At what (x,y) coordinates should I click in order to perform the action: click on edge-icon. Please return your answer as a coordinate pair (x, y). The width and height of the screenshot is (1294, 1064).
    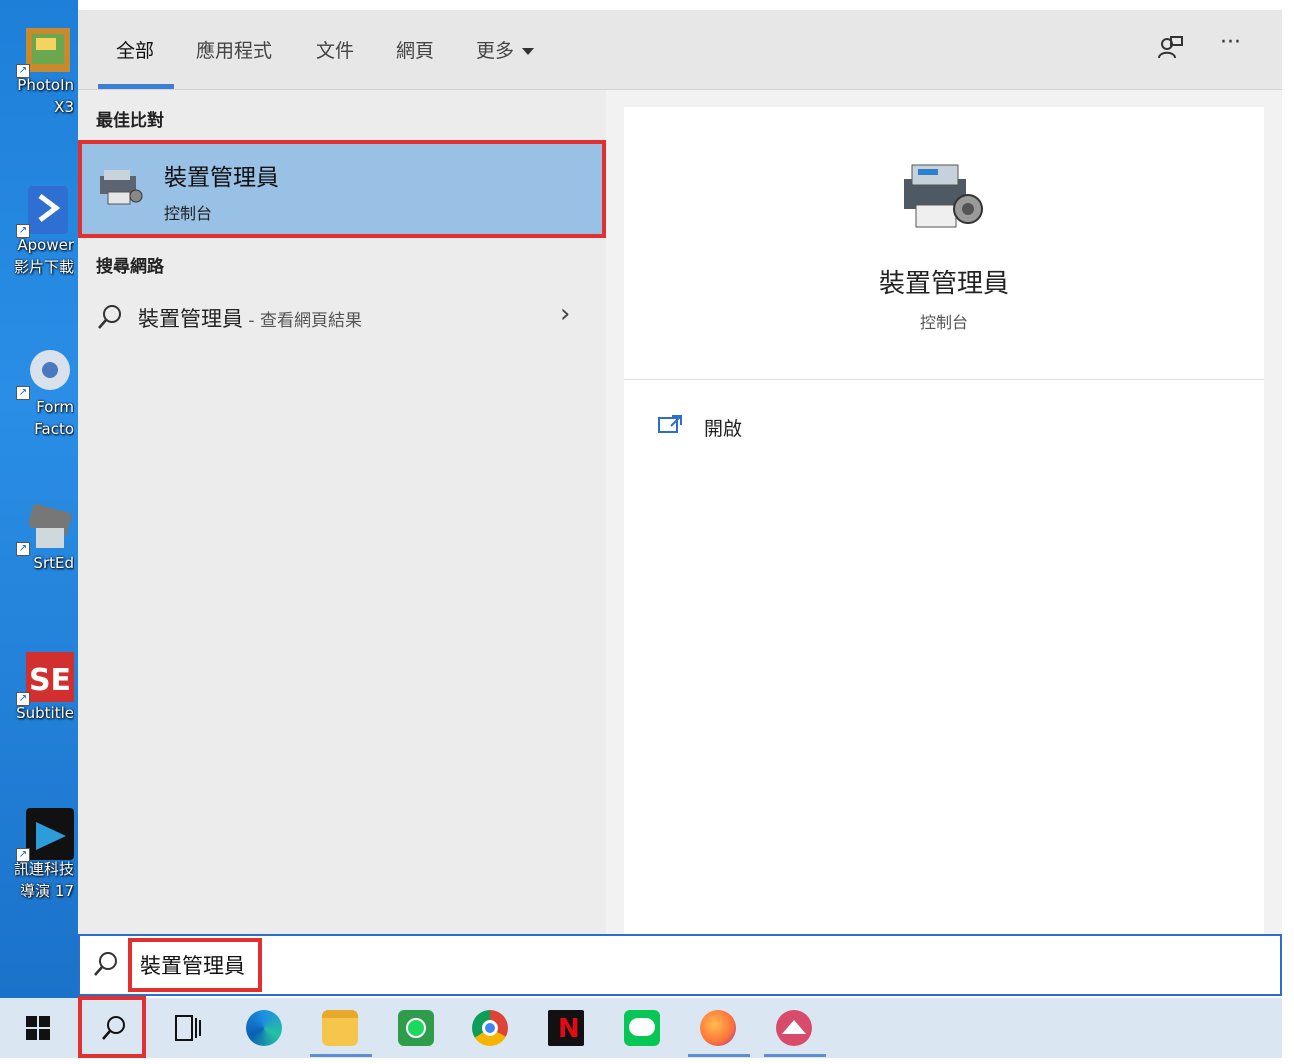
    Looking at the image, I should click on (264, 1028).